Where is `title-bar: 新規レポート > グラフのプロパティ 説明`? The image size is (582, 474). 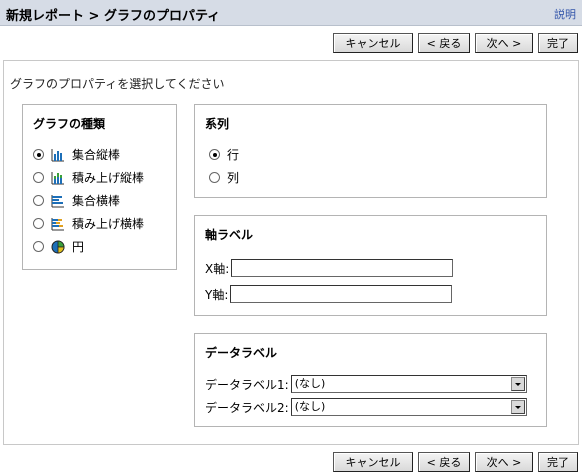 title-bar: 新規レポート > グラフのプロパティ 説明 is located at coordinates (291, 13).